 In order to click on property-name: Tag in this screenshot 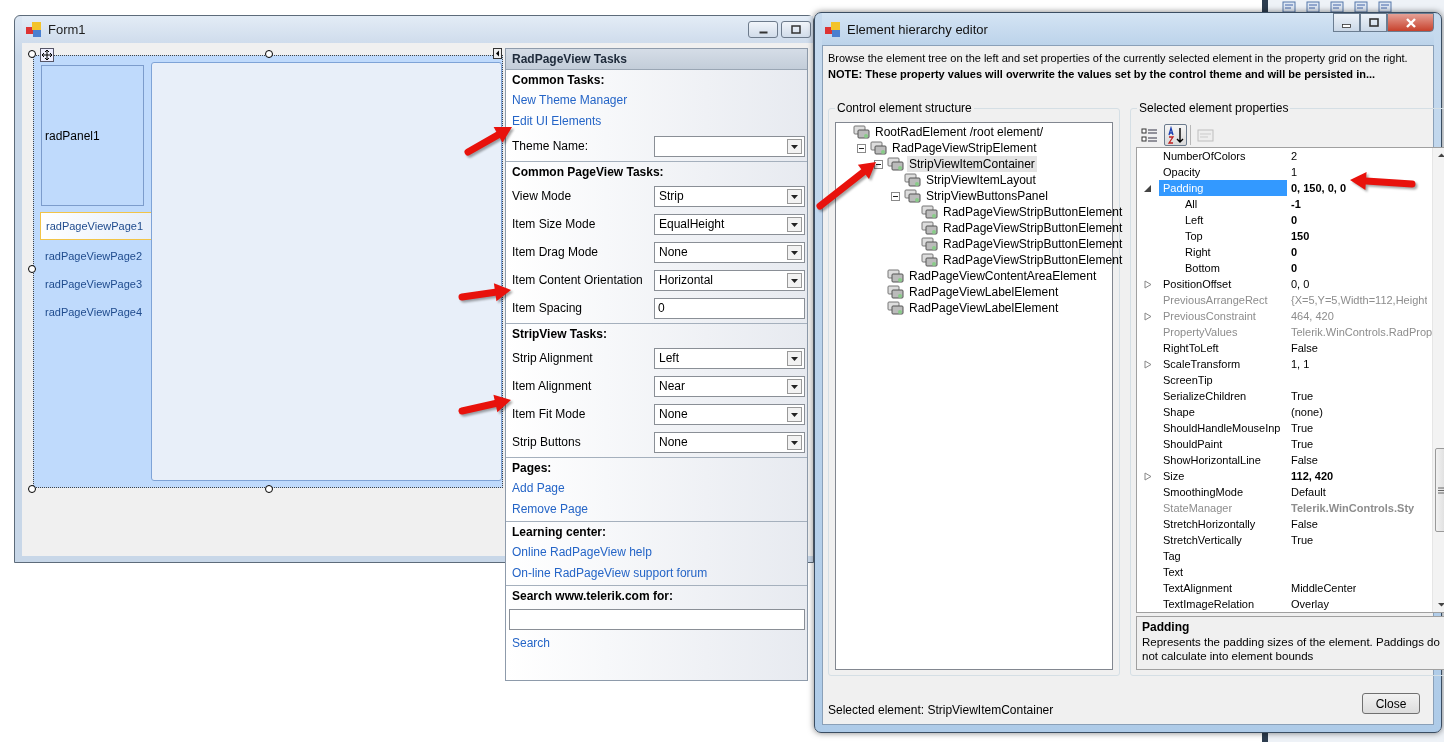, I will do `click(1172, 556)`.